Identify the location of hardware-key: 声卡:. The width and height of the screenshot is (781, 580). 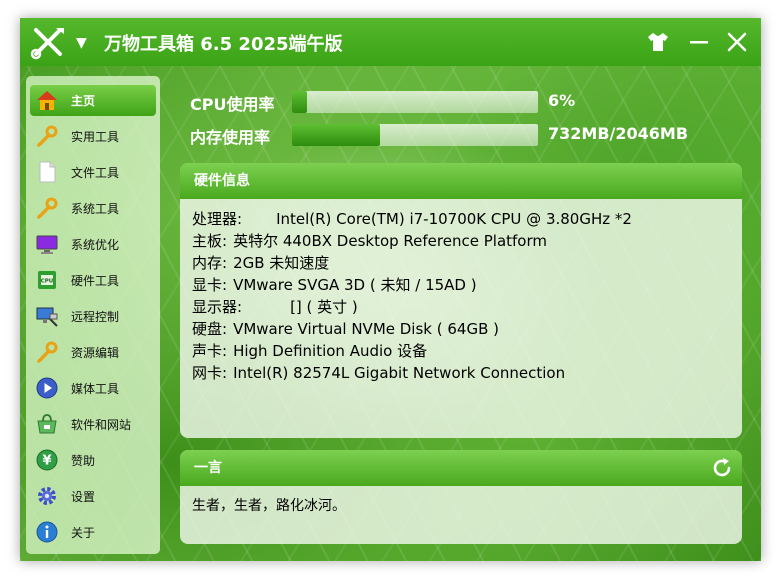
(210, 351).